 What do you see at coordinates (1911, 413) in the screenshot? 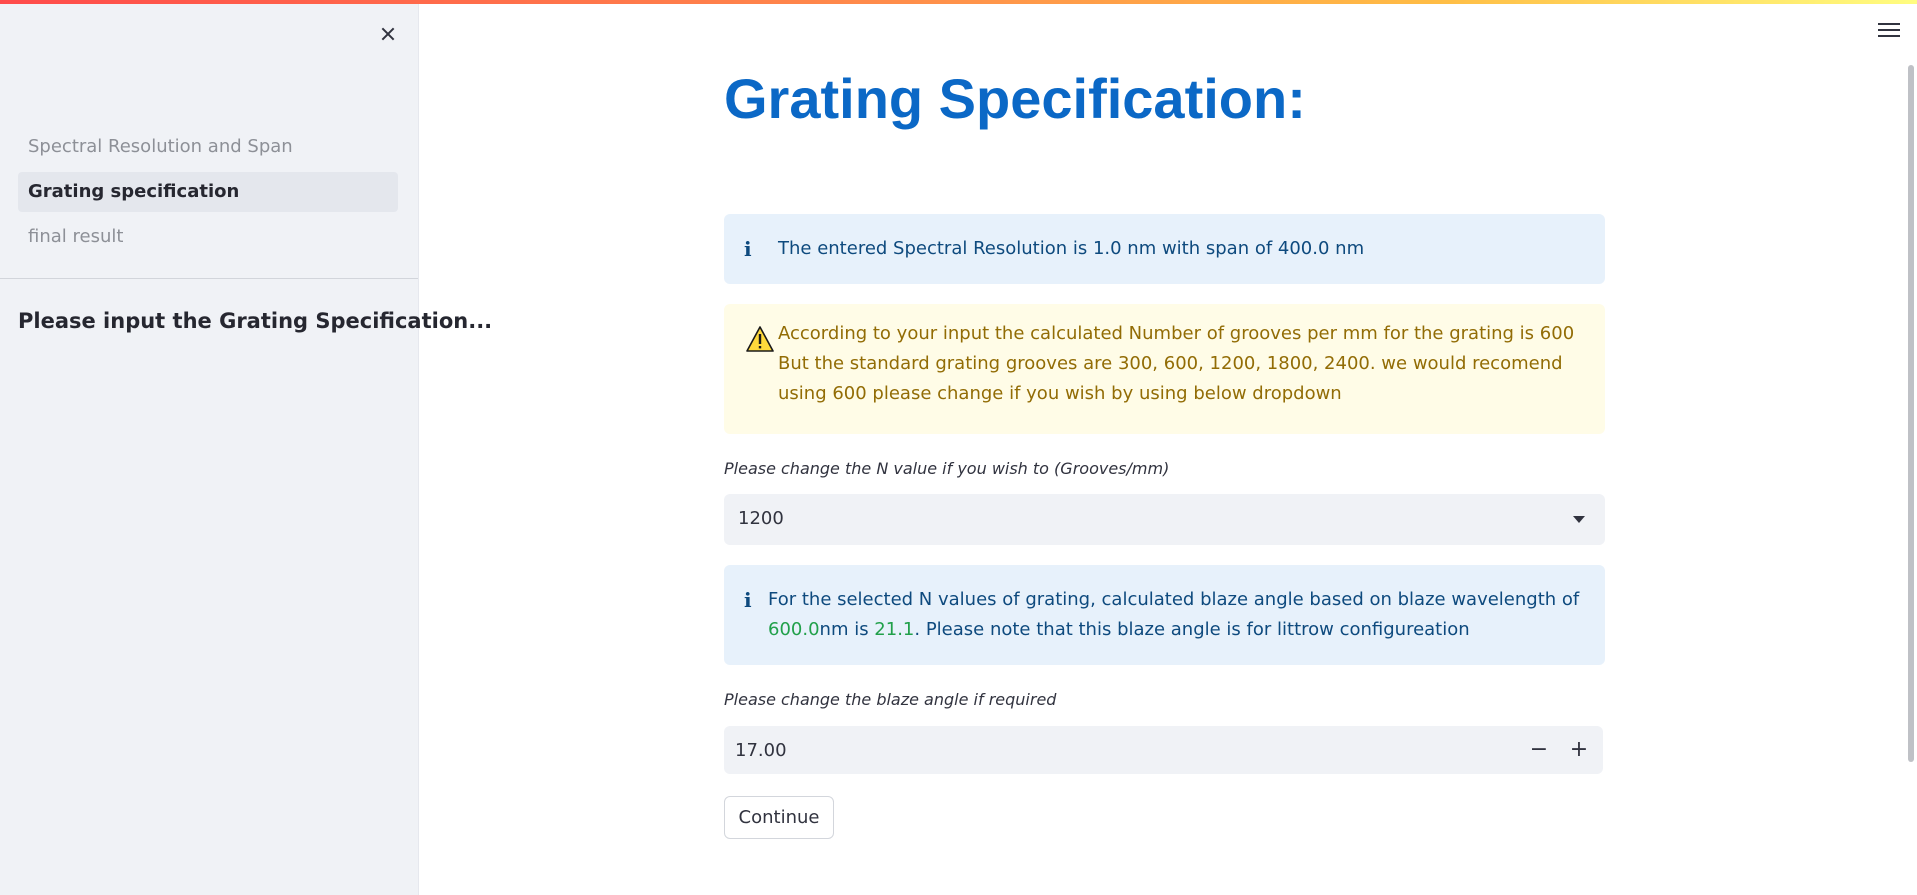
I see `scrollbar` at bounding box center [1911, 413].